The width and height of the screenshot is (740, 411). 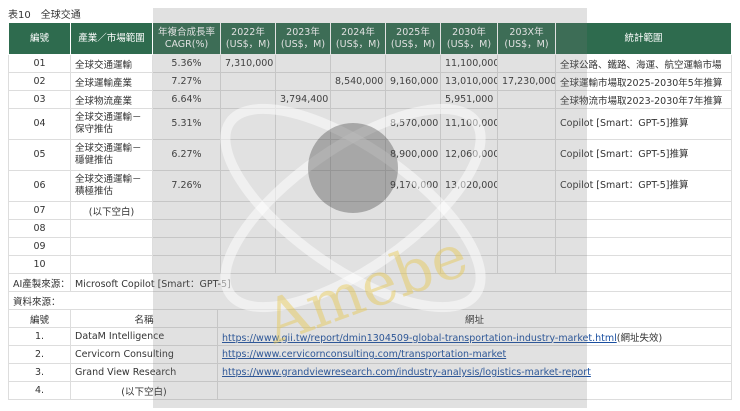 What do you see at coordinates (144, 336) in the screenshot?
I see `source-name: DataM Intelligence` at bounding box center [144, 336].